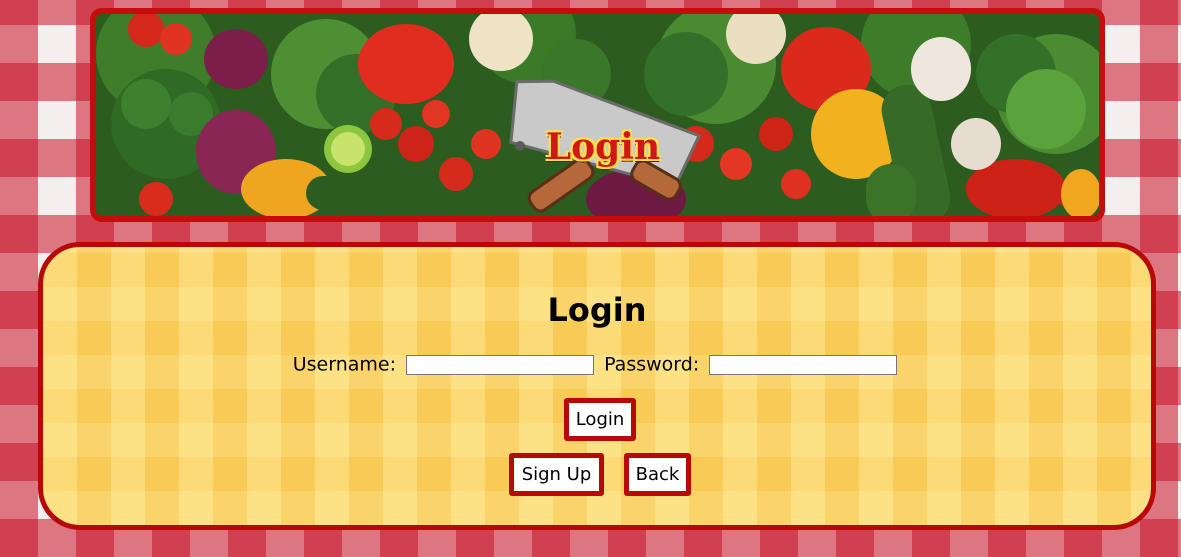  I want to click on banner-logo-text: Login, so click(603, 147).